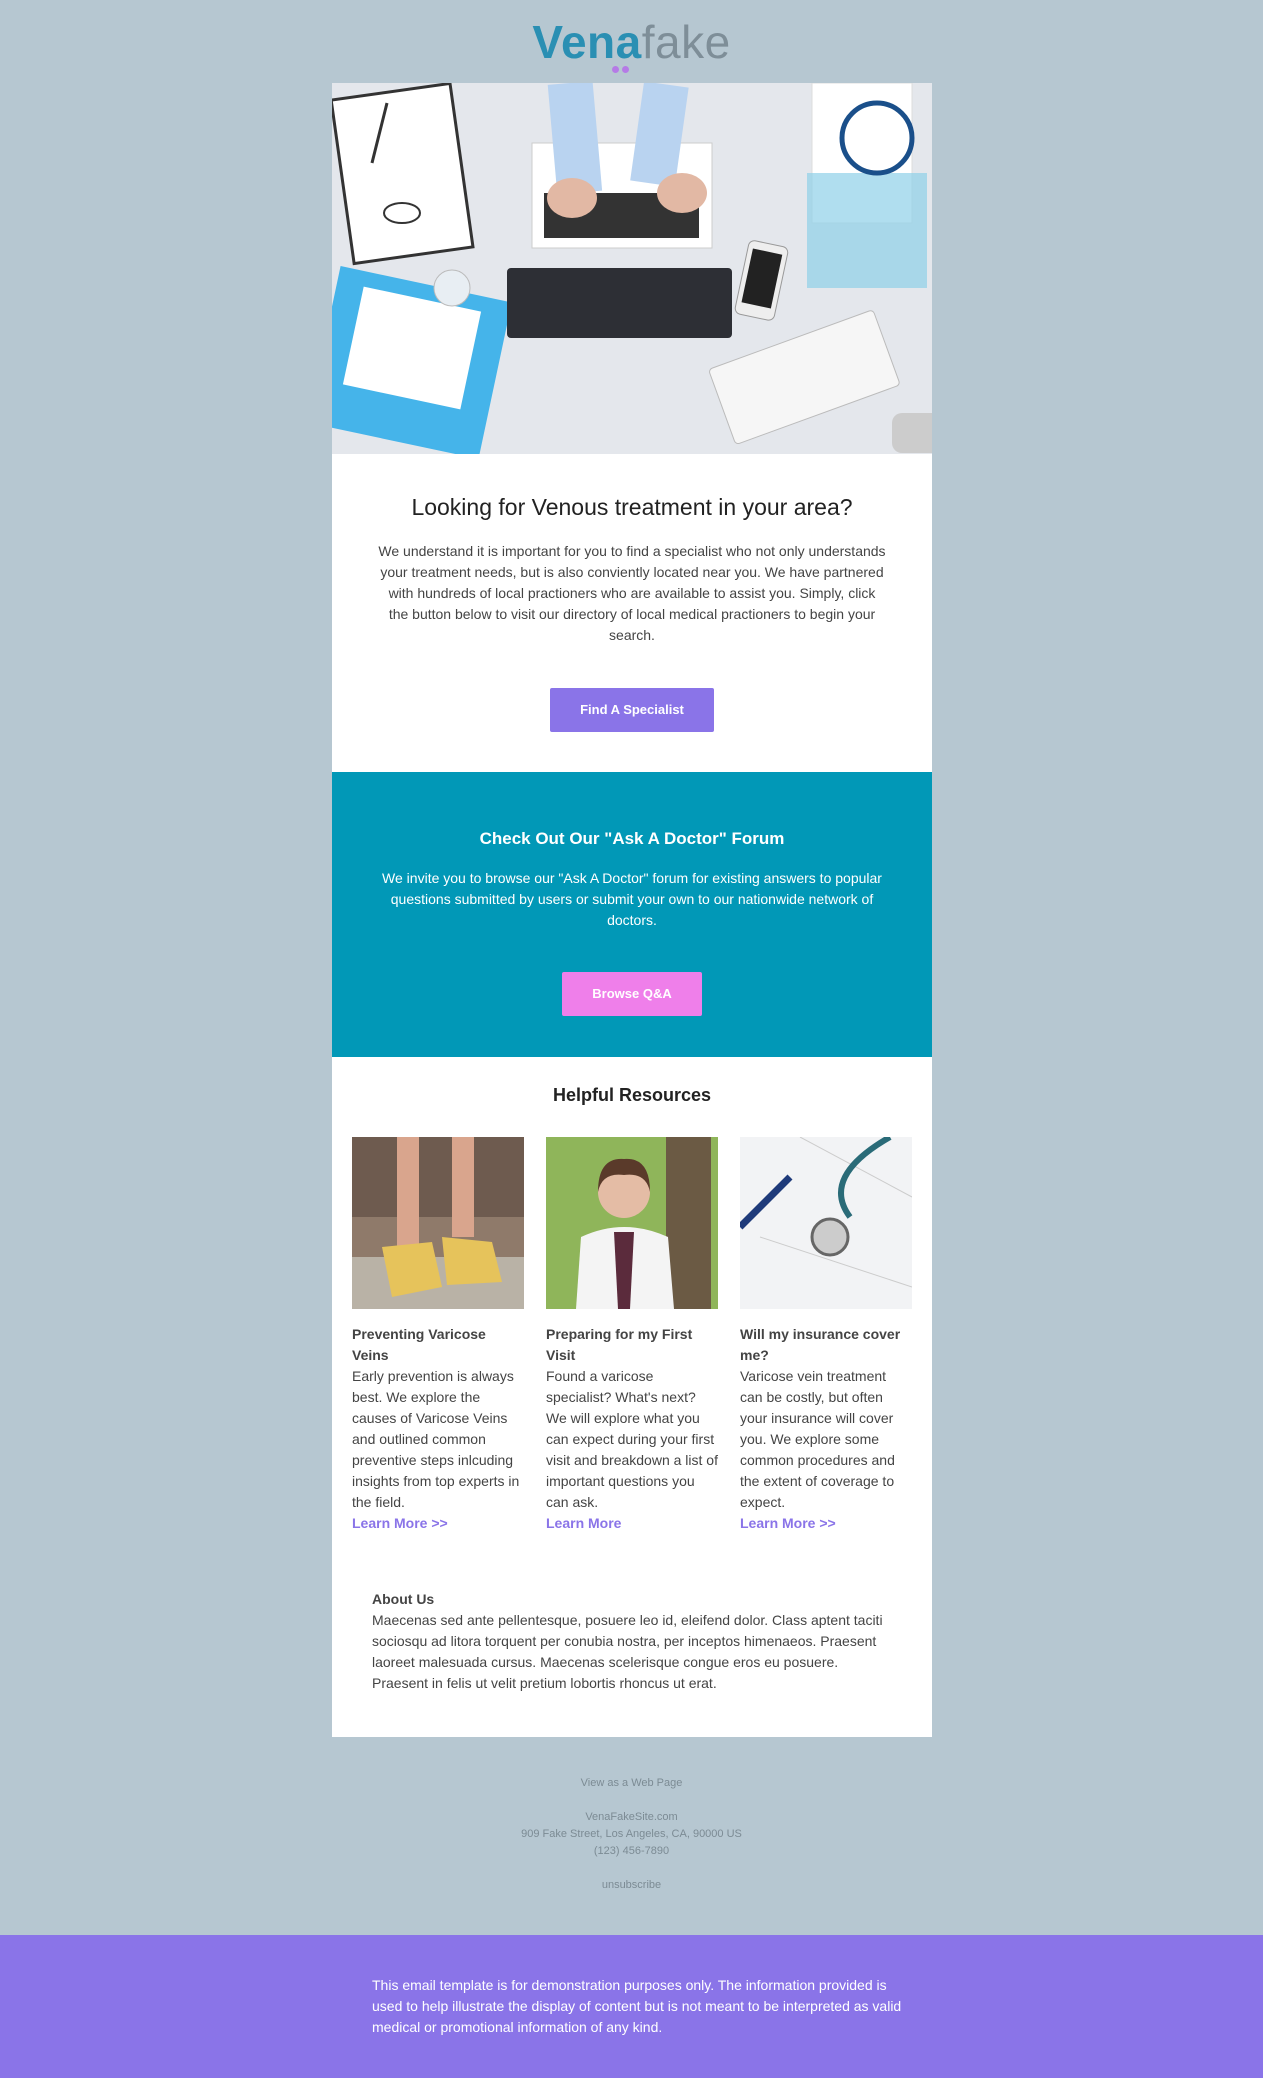 The width and height of the screenshot is (1263, 2078). Describe the element at coordinates (631, 1851) in the screenshot. I see `footer-phone: (123) 456-7890` at that location.